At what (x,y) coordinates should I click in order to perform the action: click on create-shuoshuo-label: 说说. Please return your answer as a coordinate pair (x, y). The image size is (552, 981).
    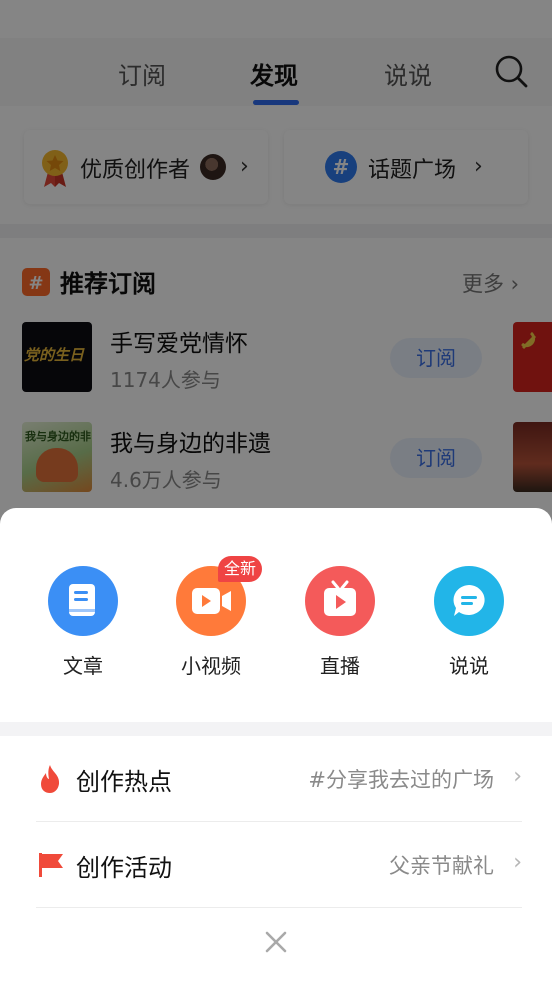
    Looking at the image, I should click on (469, 666).